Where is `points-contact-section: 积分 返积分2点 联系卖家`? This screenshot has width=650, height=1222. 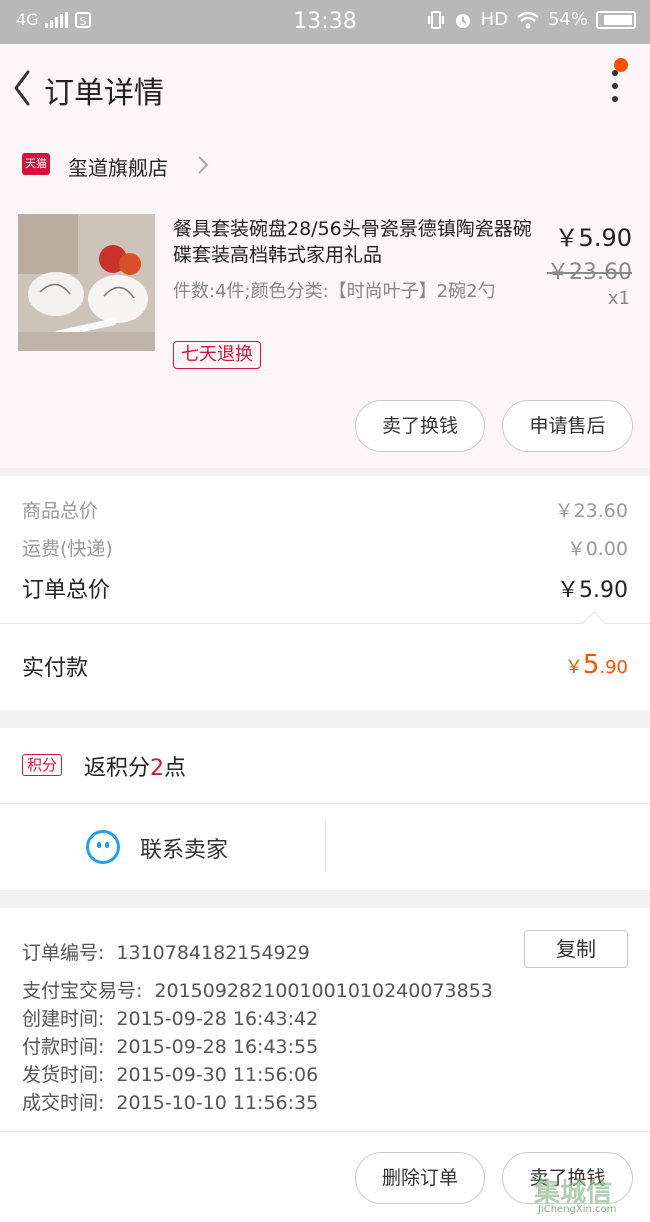
points-contact-section: 积分 返积分2点 联系卖家 is located at coordinates (325, 809).